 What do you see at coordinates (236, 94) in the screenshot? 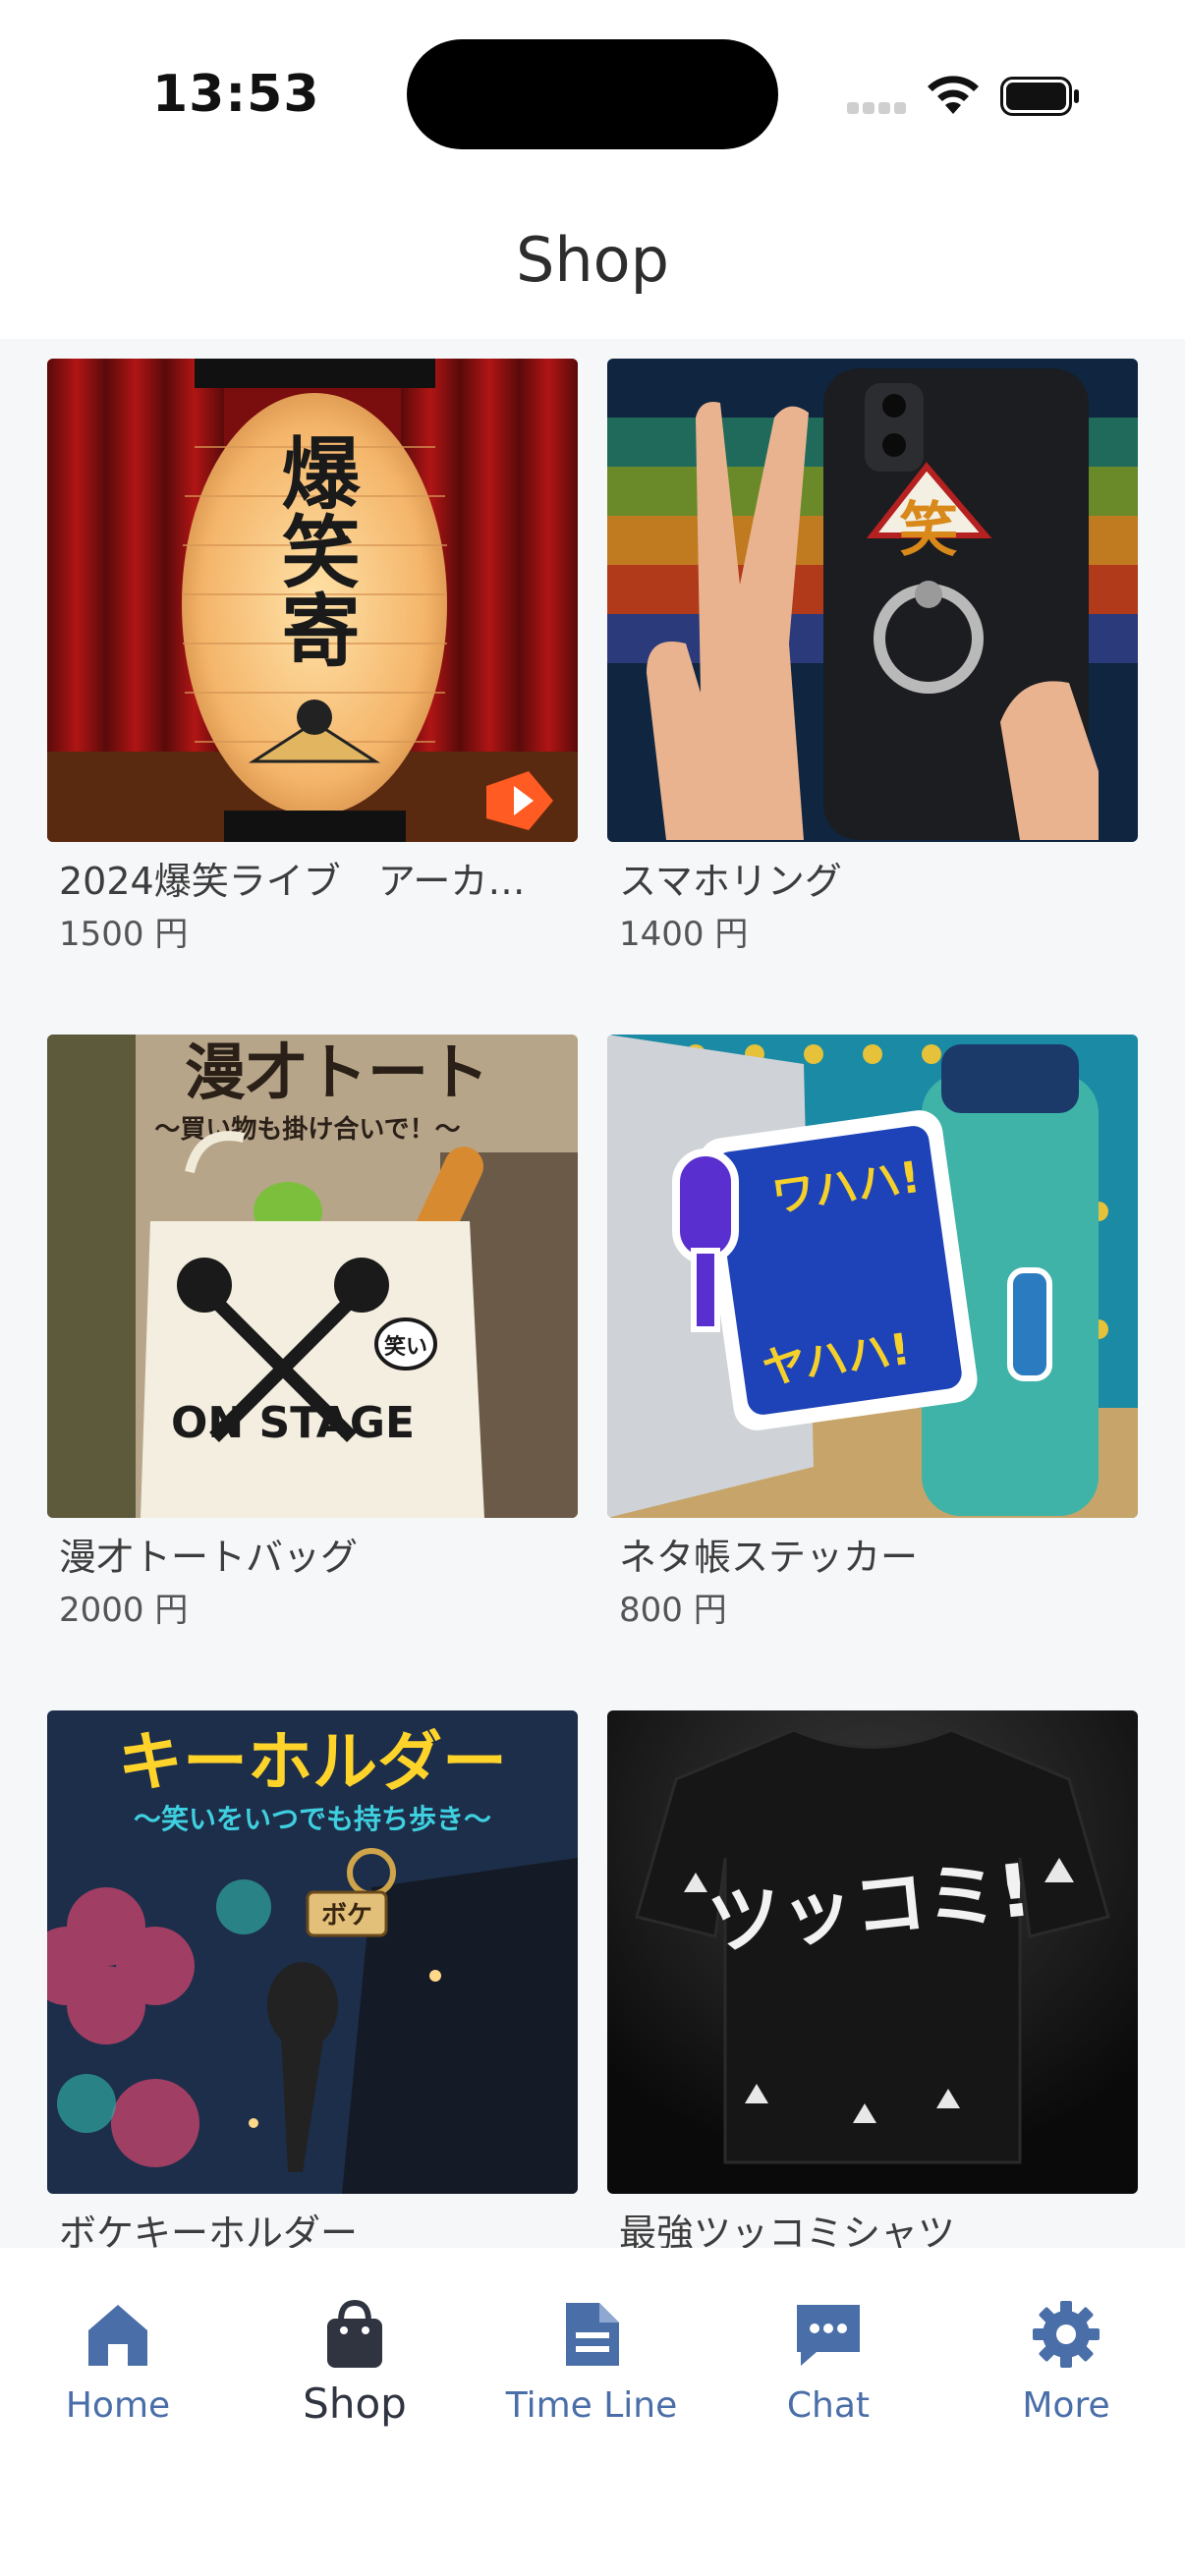
I see `status-time: 13:53` at bounding box center [236, 94].